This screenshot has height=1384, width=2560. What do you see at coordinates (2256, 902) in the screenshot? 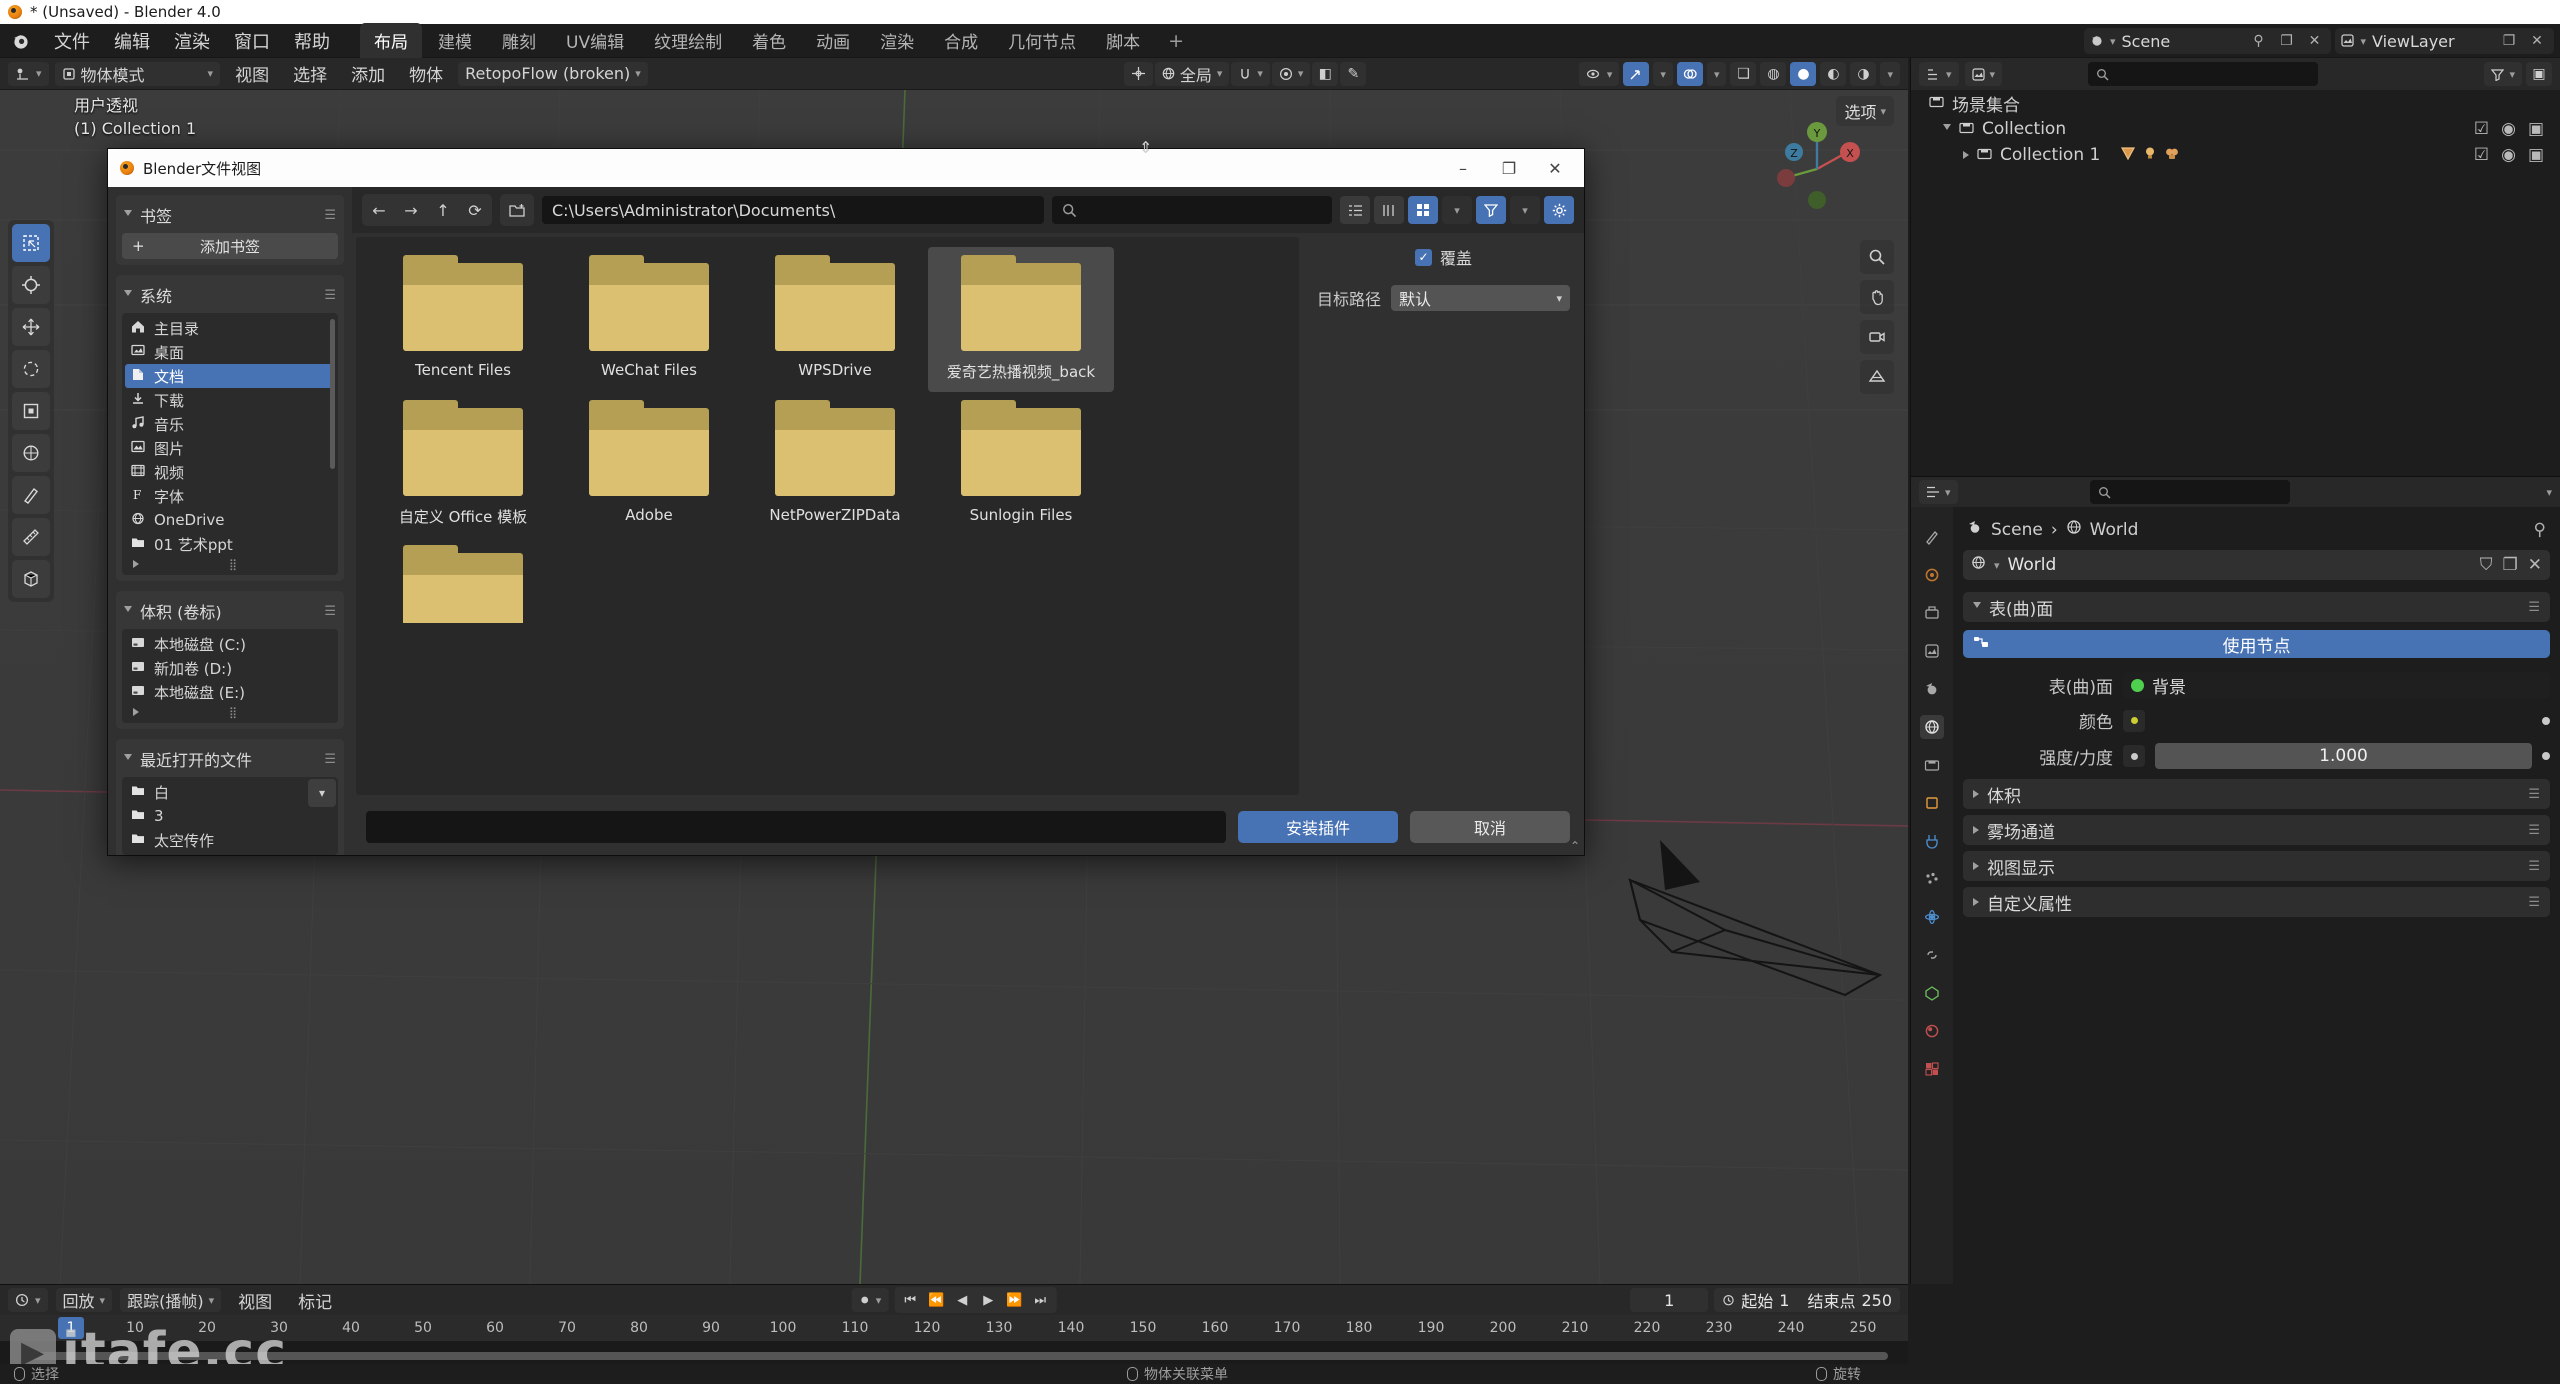
I see `panel-custom-props-header: 自定义属性 ☰` at bounding box center [2256, 902].